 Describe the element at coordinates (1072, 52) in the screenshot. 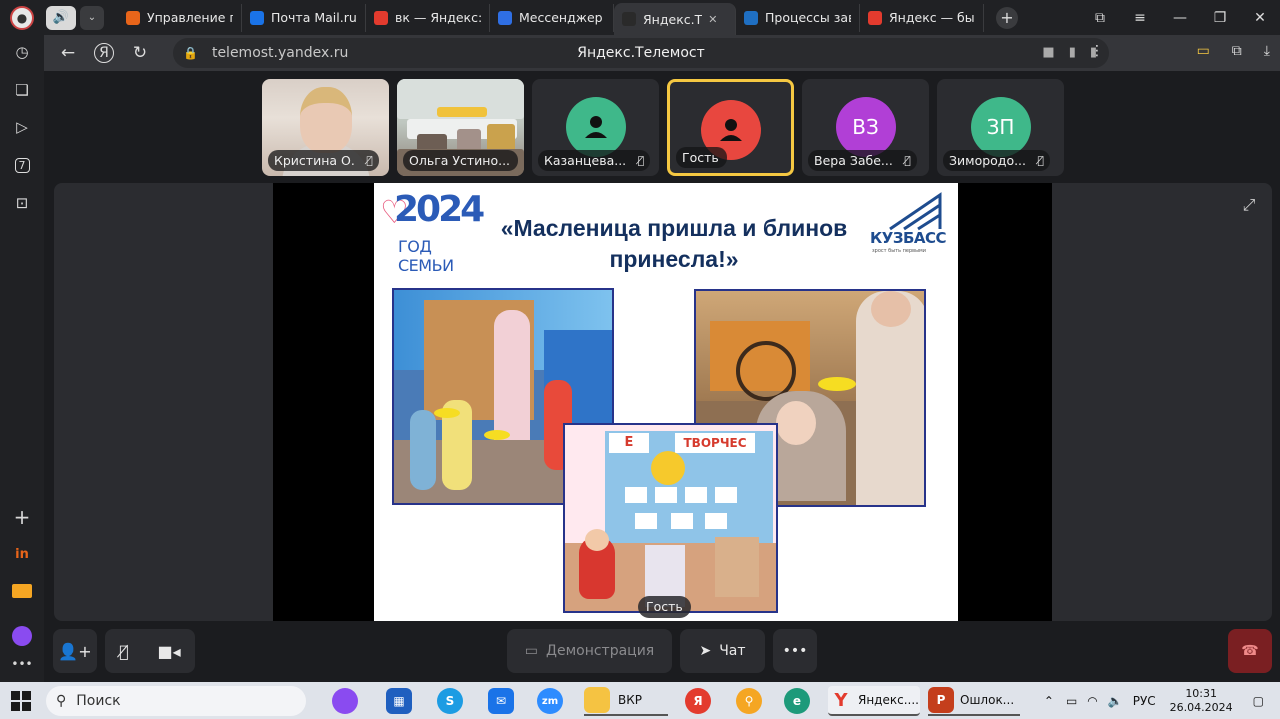

I see `mic-permission-icon: ▮` at that location.